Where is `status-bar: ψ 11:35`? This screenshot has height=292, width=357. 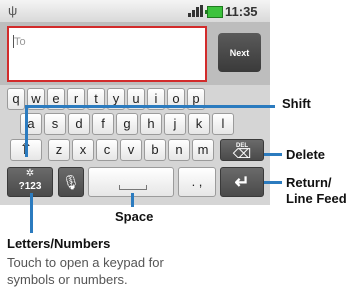 status-bar: ψ 11:35 is located at coordinates (135, 11).